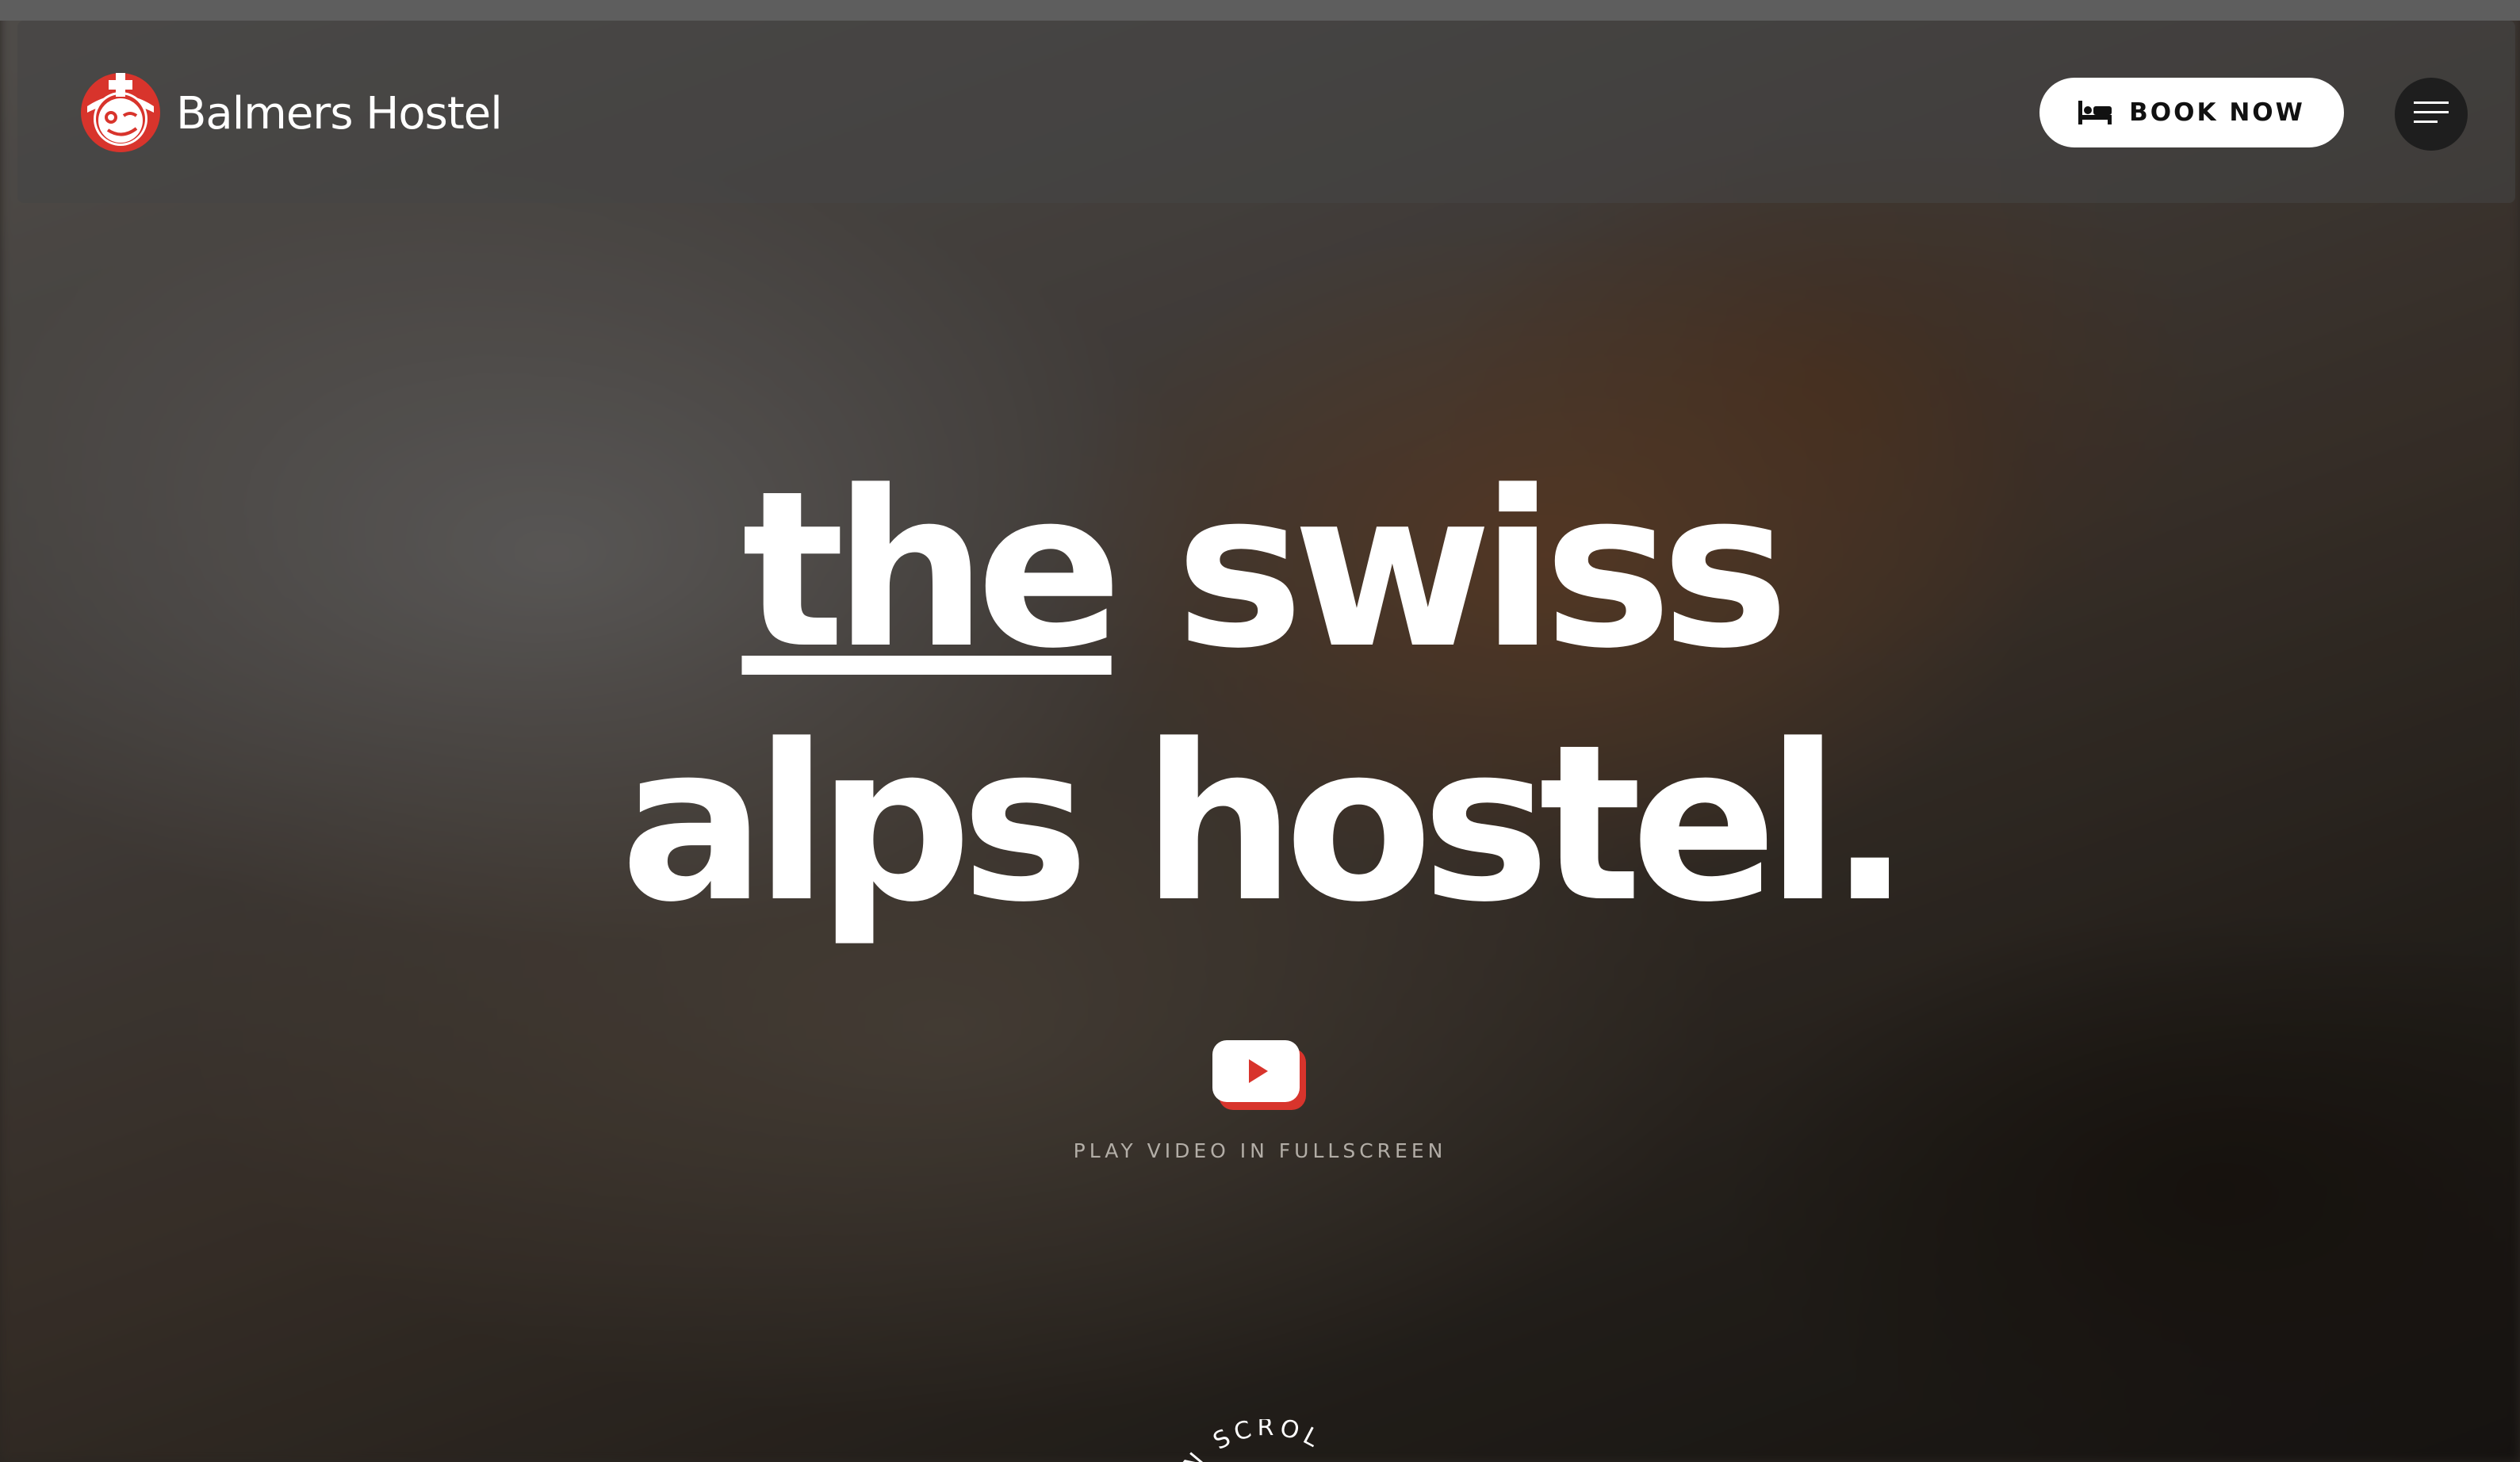  I want to click on menu-button, so click(2431, 114).